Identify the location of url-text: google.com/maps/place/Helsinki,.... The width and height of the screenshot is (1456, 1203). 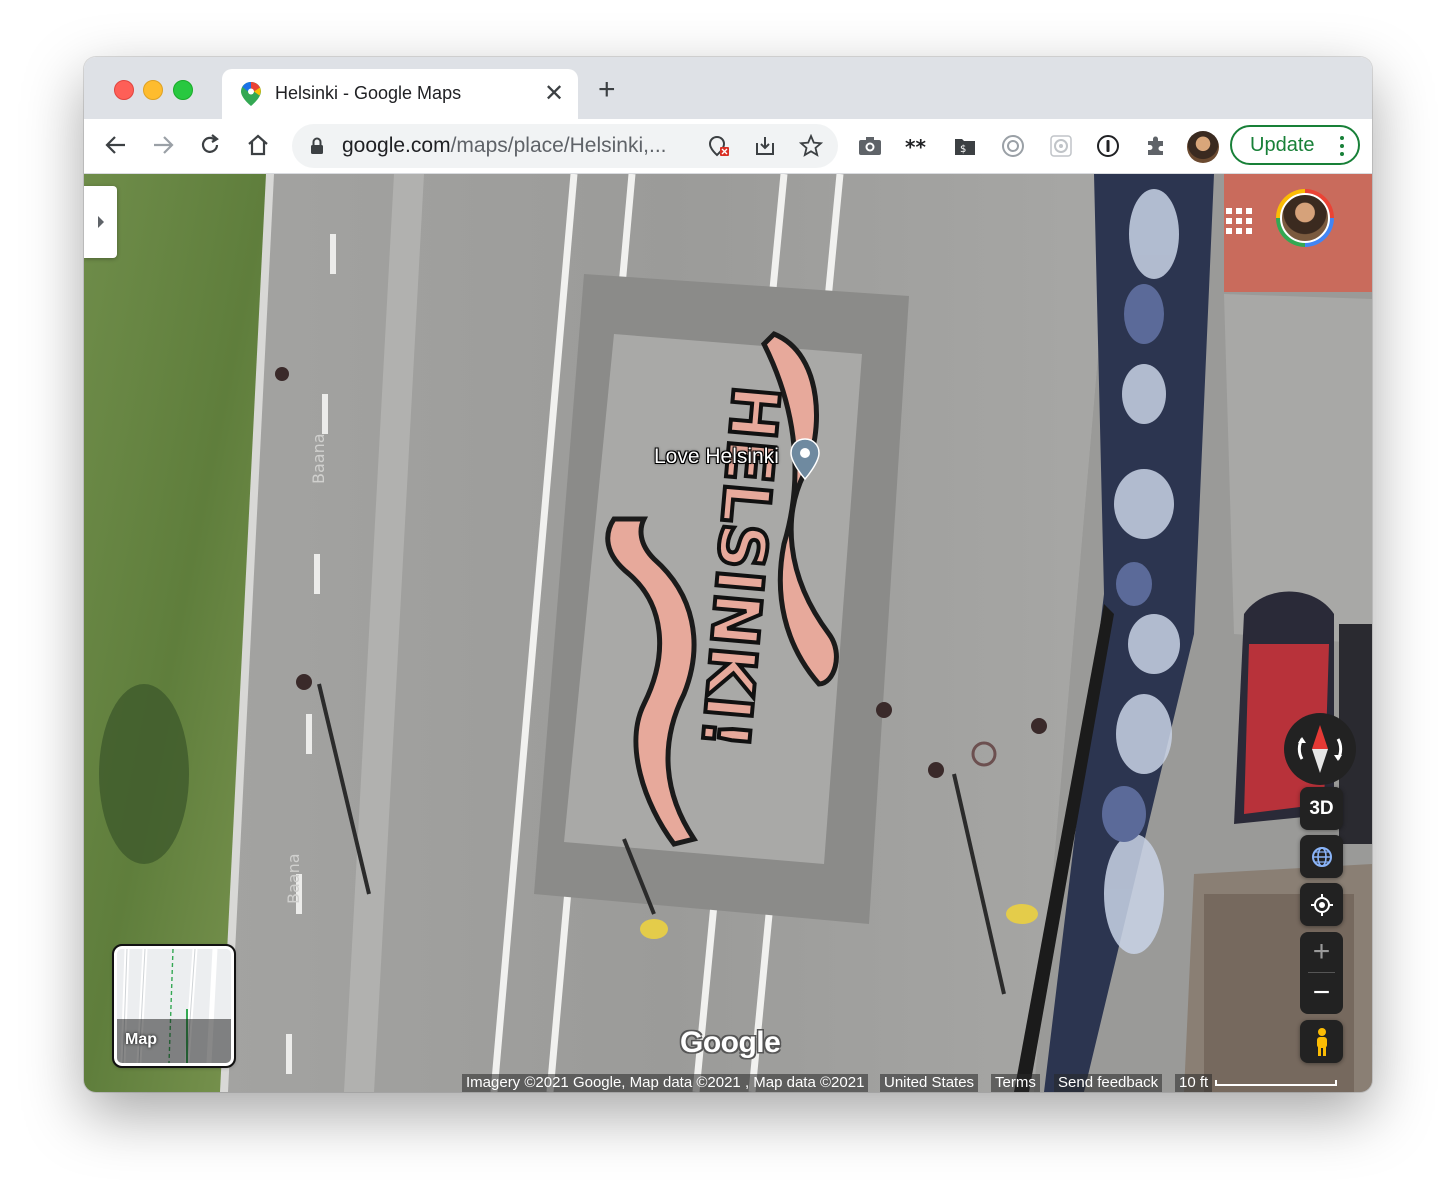
(504, 146).